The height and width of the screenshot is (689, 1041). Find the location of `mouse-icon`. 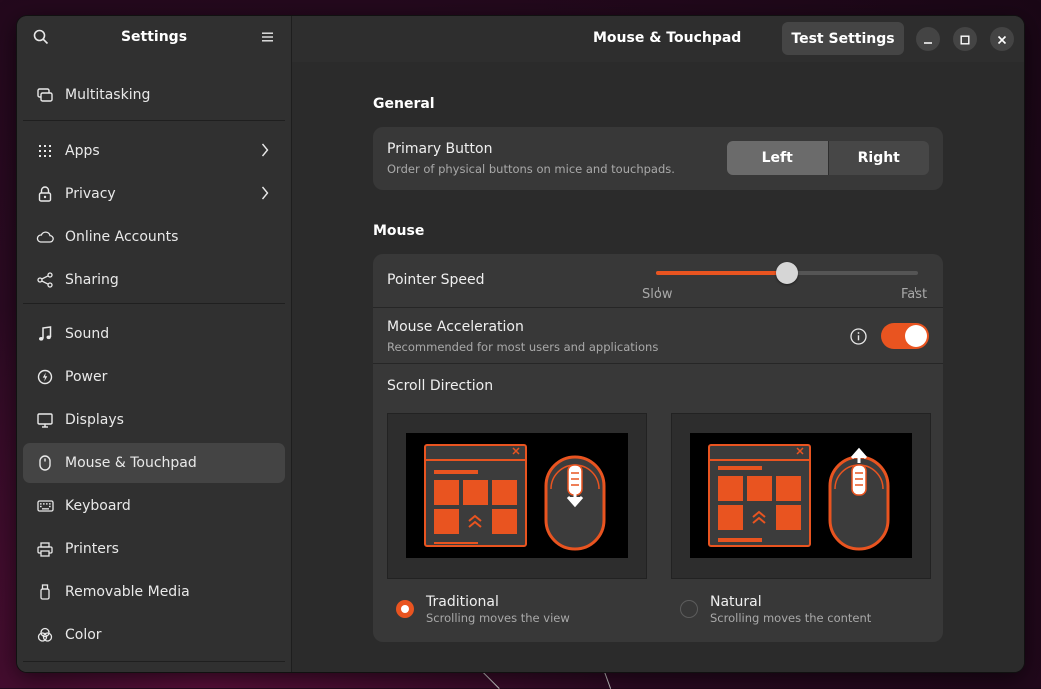

mouse-icon is located at coordinates (45, 463).